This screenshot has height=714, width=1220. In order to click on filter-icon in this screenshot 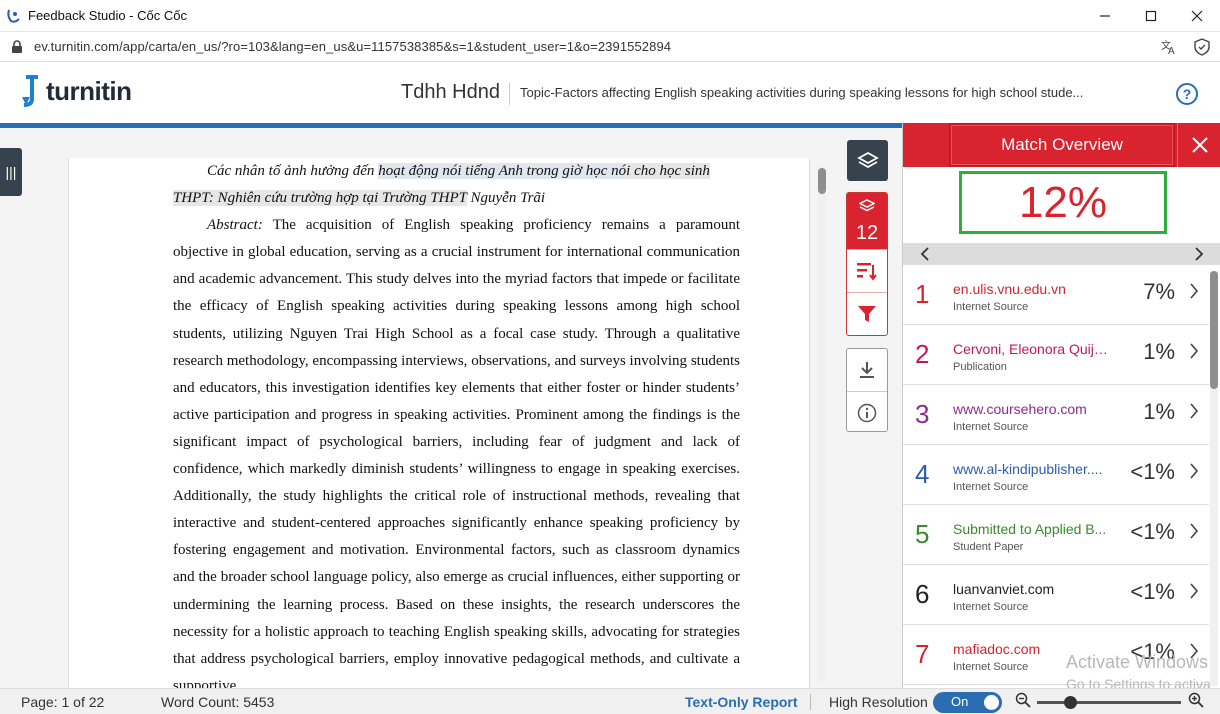, I will do `click(867, 314)`.